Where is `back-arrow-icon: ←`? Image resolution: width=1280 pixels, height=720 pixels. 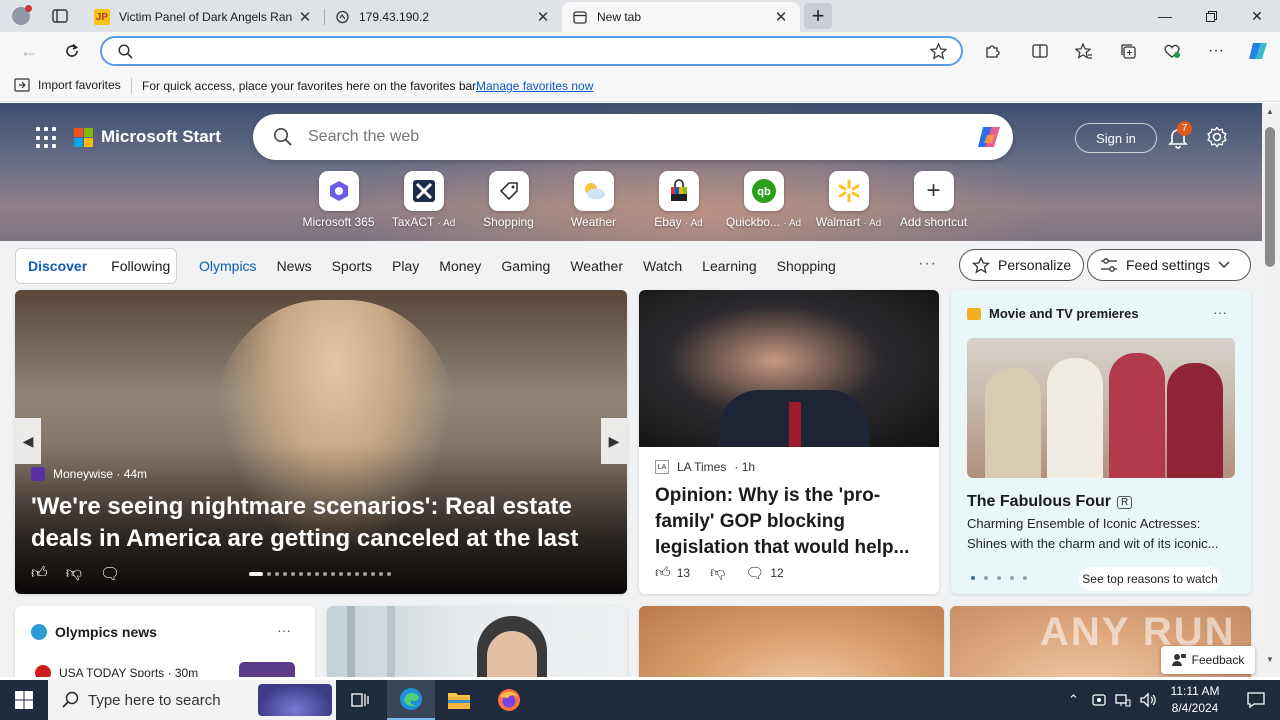 back-arrow-icon: ← is located at coordinates (29, 50).